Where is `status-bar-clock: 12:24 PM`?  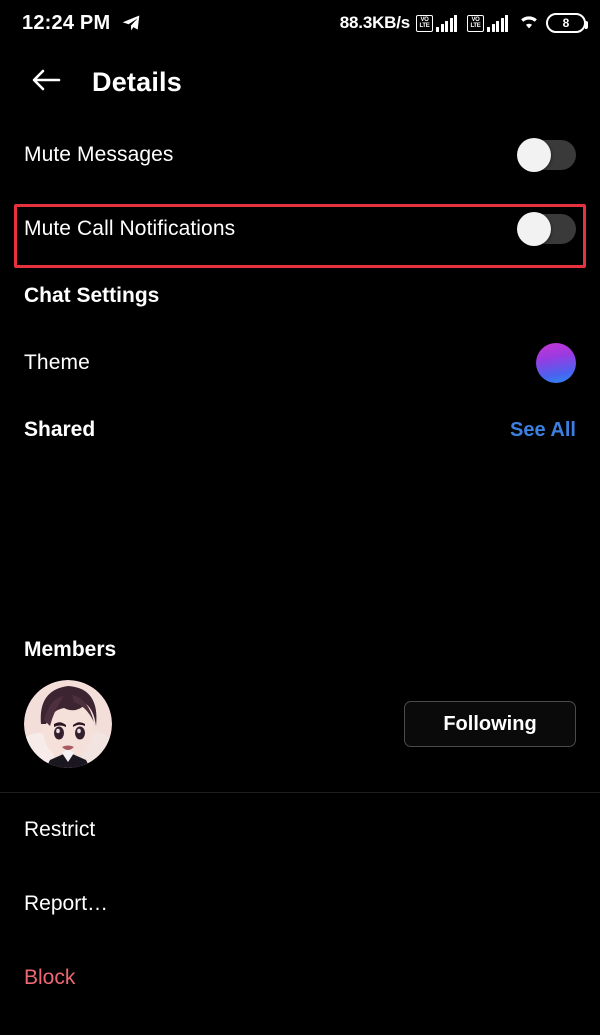
status-bar-clock: 12:24 PM is located at coordinates (66, 22).